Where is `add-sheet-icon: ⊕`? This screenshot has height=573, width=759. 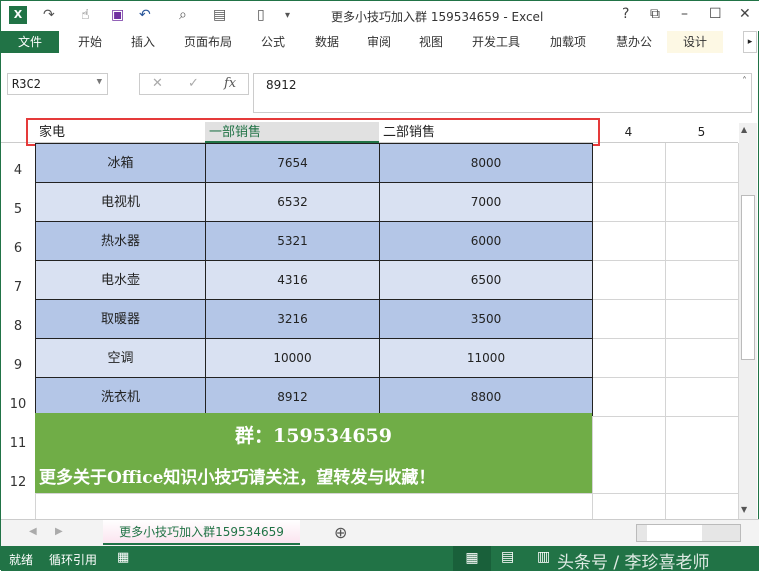 add-sheet-icon: ⊕ is located at coordinates (340, 532).